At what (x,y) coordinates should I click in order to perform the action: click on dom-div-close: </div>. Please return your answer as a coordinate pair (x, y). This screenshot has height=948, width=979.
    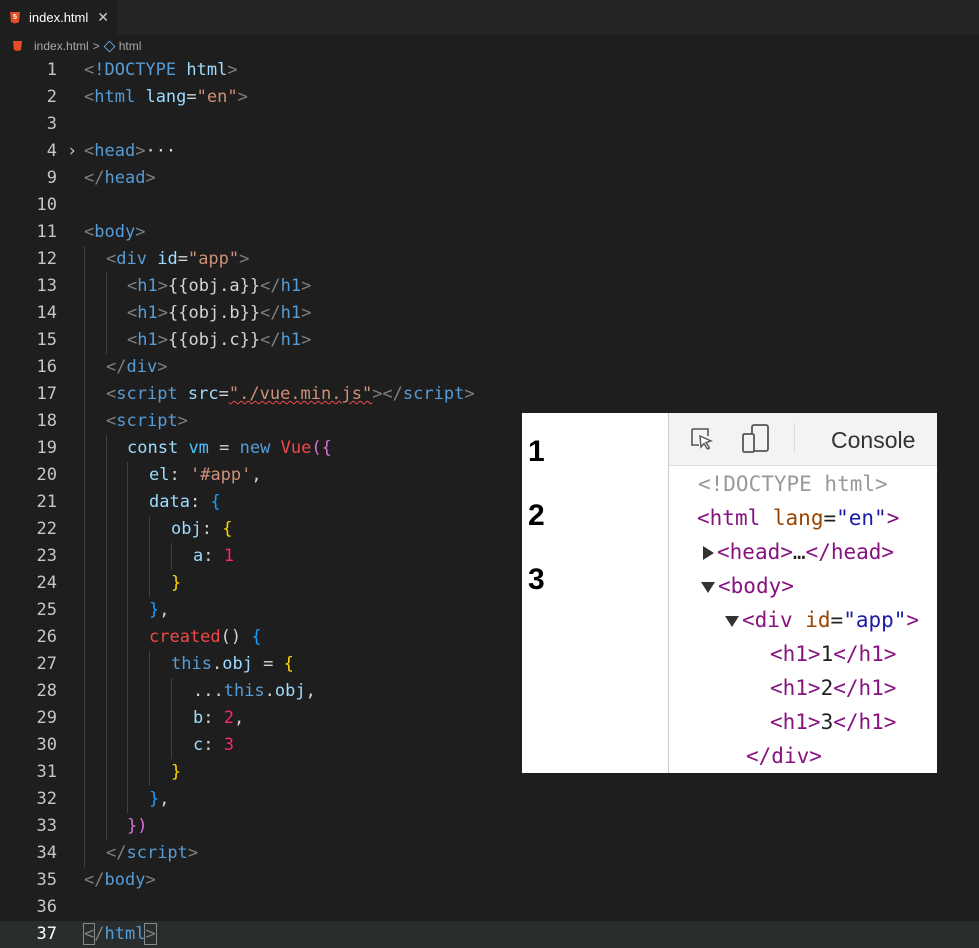
    Looking at the image, I should click on (784, 758).